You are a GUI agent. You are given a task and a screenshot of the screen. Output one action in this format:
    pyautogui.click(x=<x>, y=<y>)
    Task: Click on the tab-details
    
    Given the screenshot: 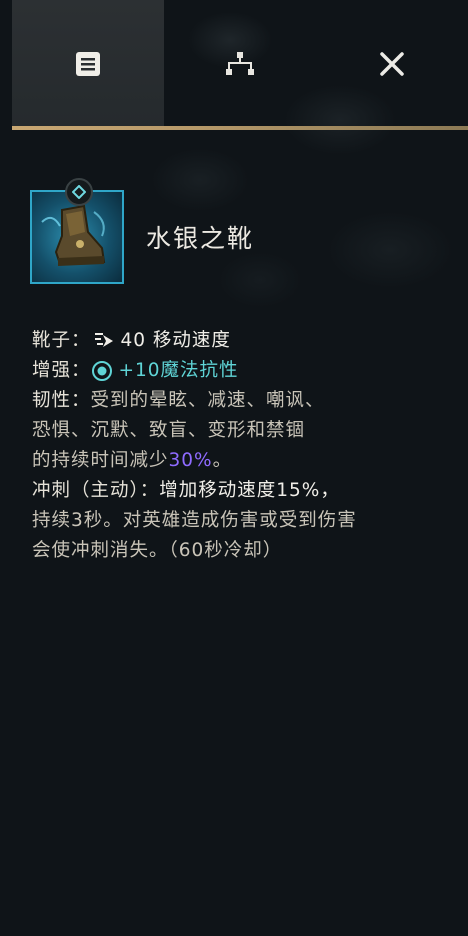 What is the action you would take?
    pyautogui.click(x=88, y=64)
    